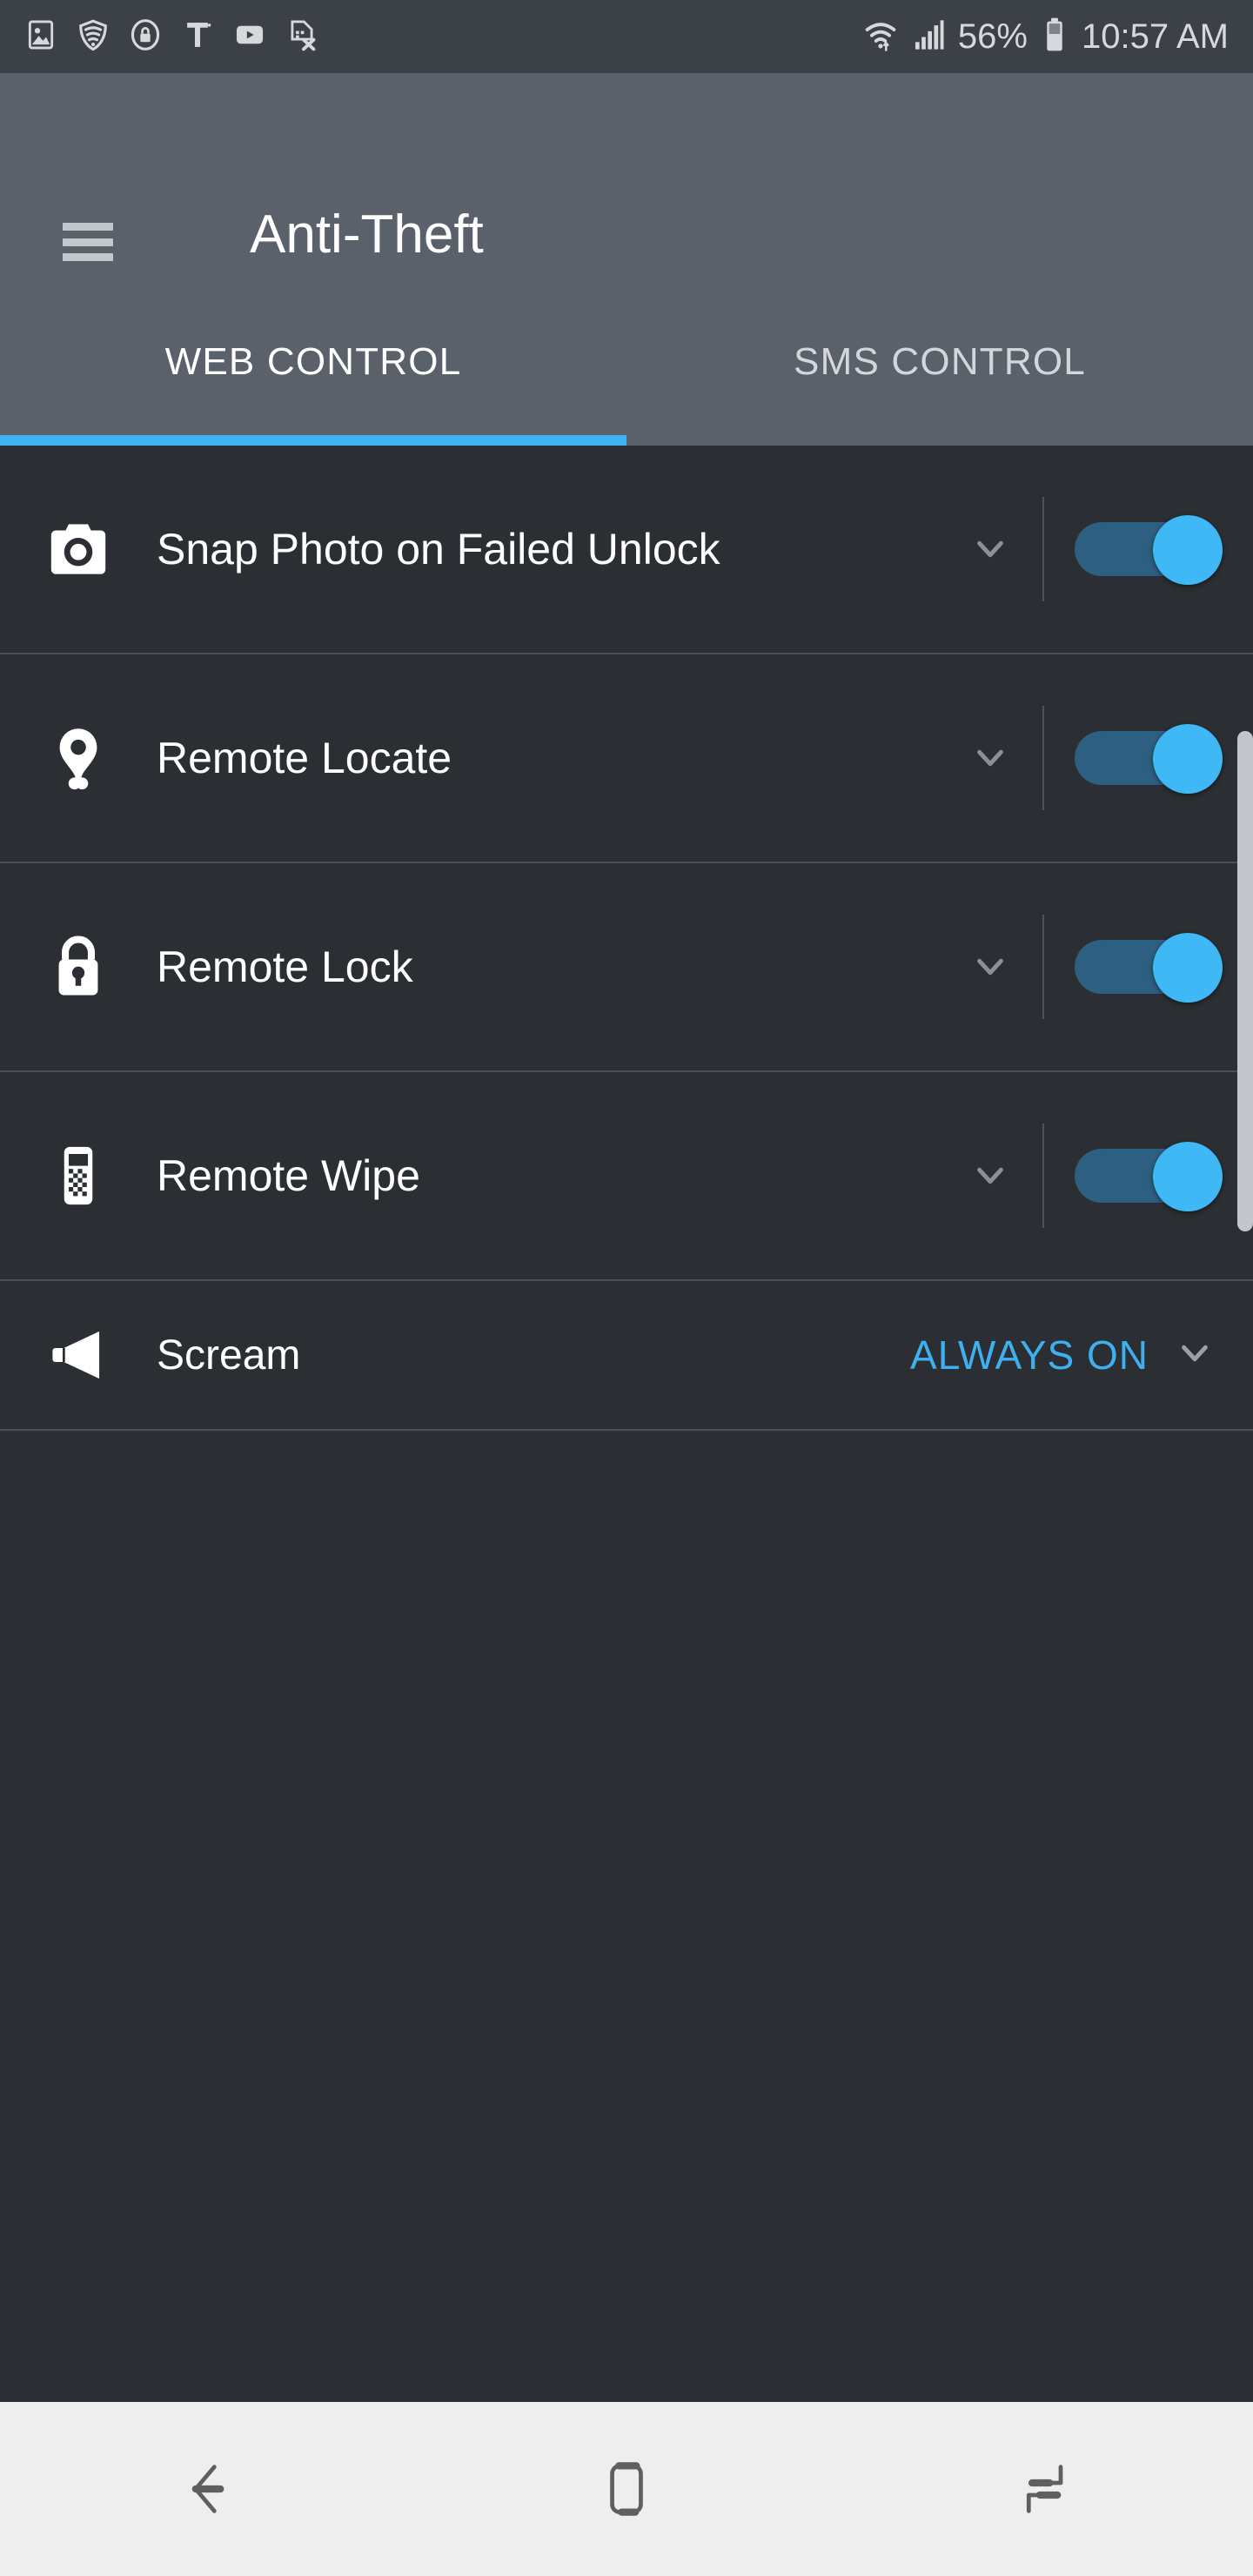 Image resolution: width=1253 pixels, height=2576 pixels. What do you see at coordinates (992, 37) in the screenshot?
I see `battery-percent-label: 56%` at bounding box center [992, 37].